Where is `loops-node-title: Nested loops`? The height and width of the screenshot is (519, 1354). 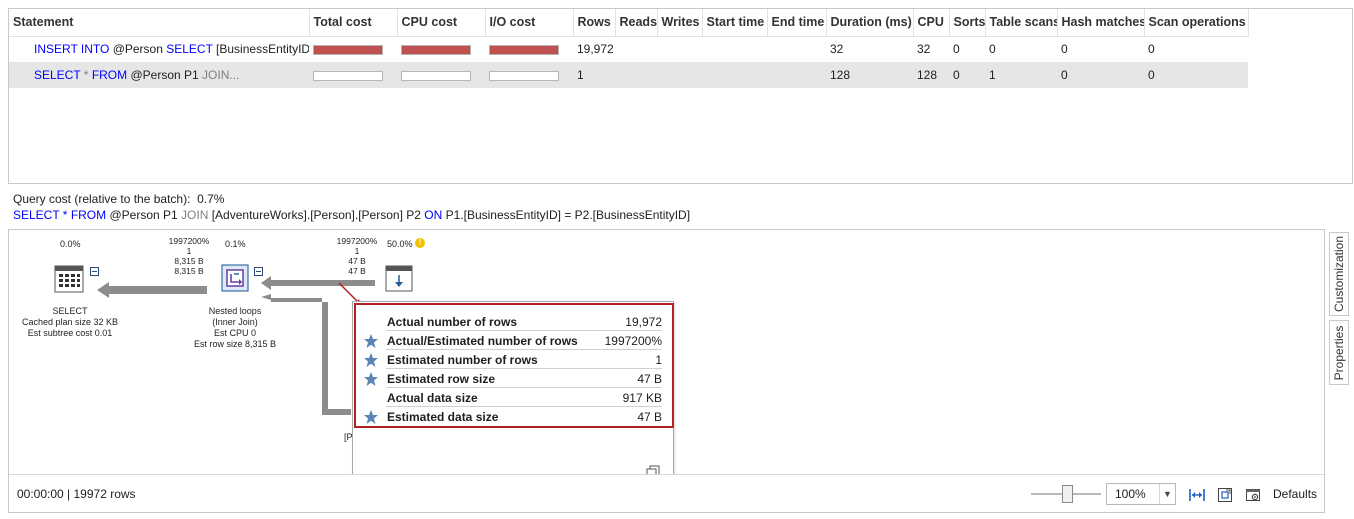
loops-node-title: Nested loops is located at coordinates (235, 311).